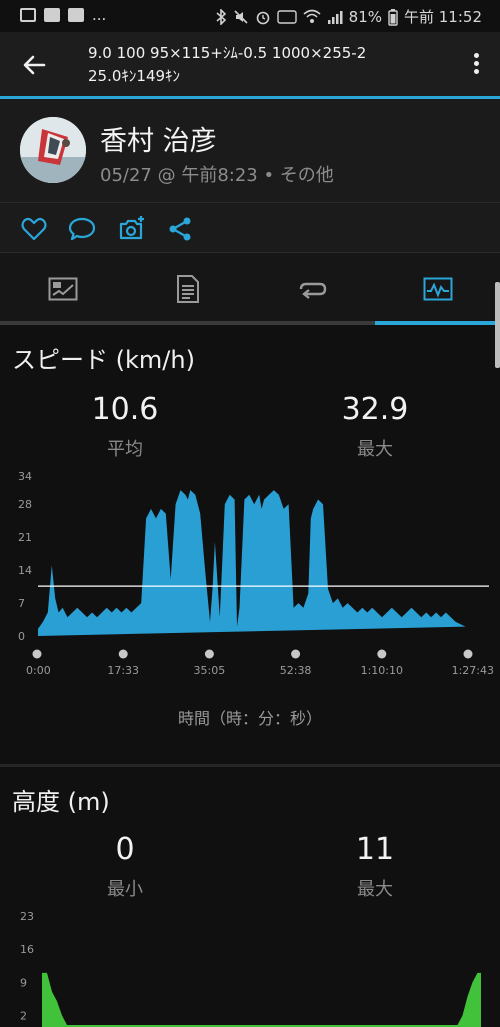 The width and height of the screenshot is (500, 1027). I want to click on battery-percent: 81%, so click(365, 16).